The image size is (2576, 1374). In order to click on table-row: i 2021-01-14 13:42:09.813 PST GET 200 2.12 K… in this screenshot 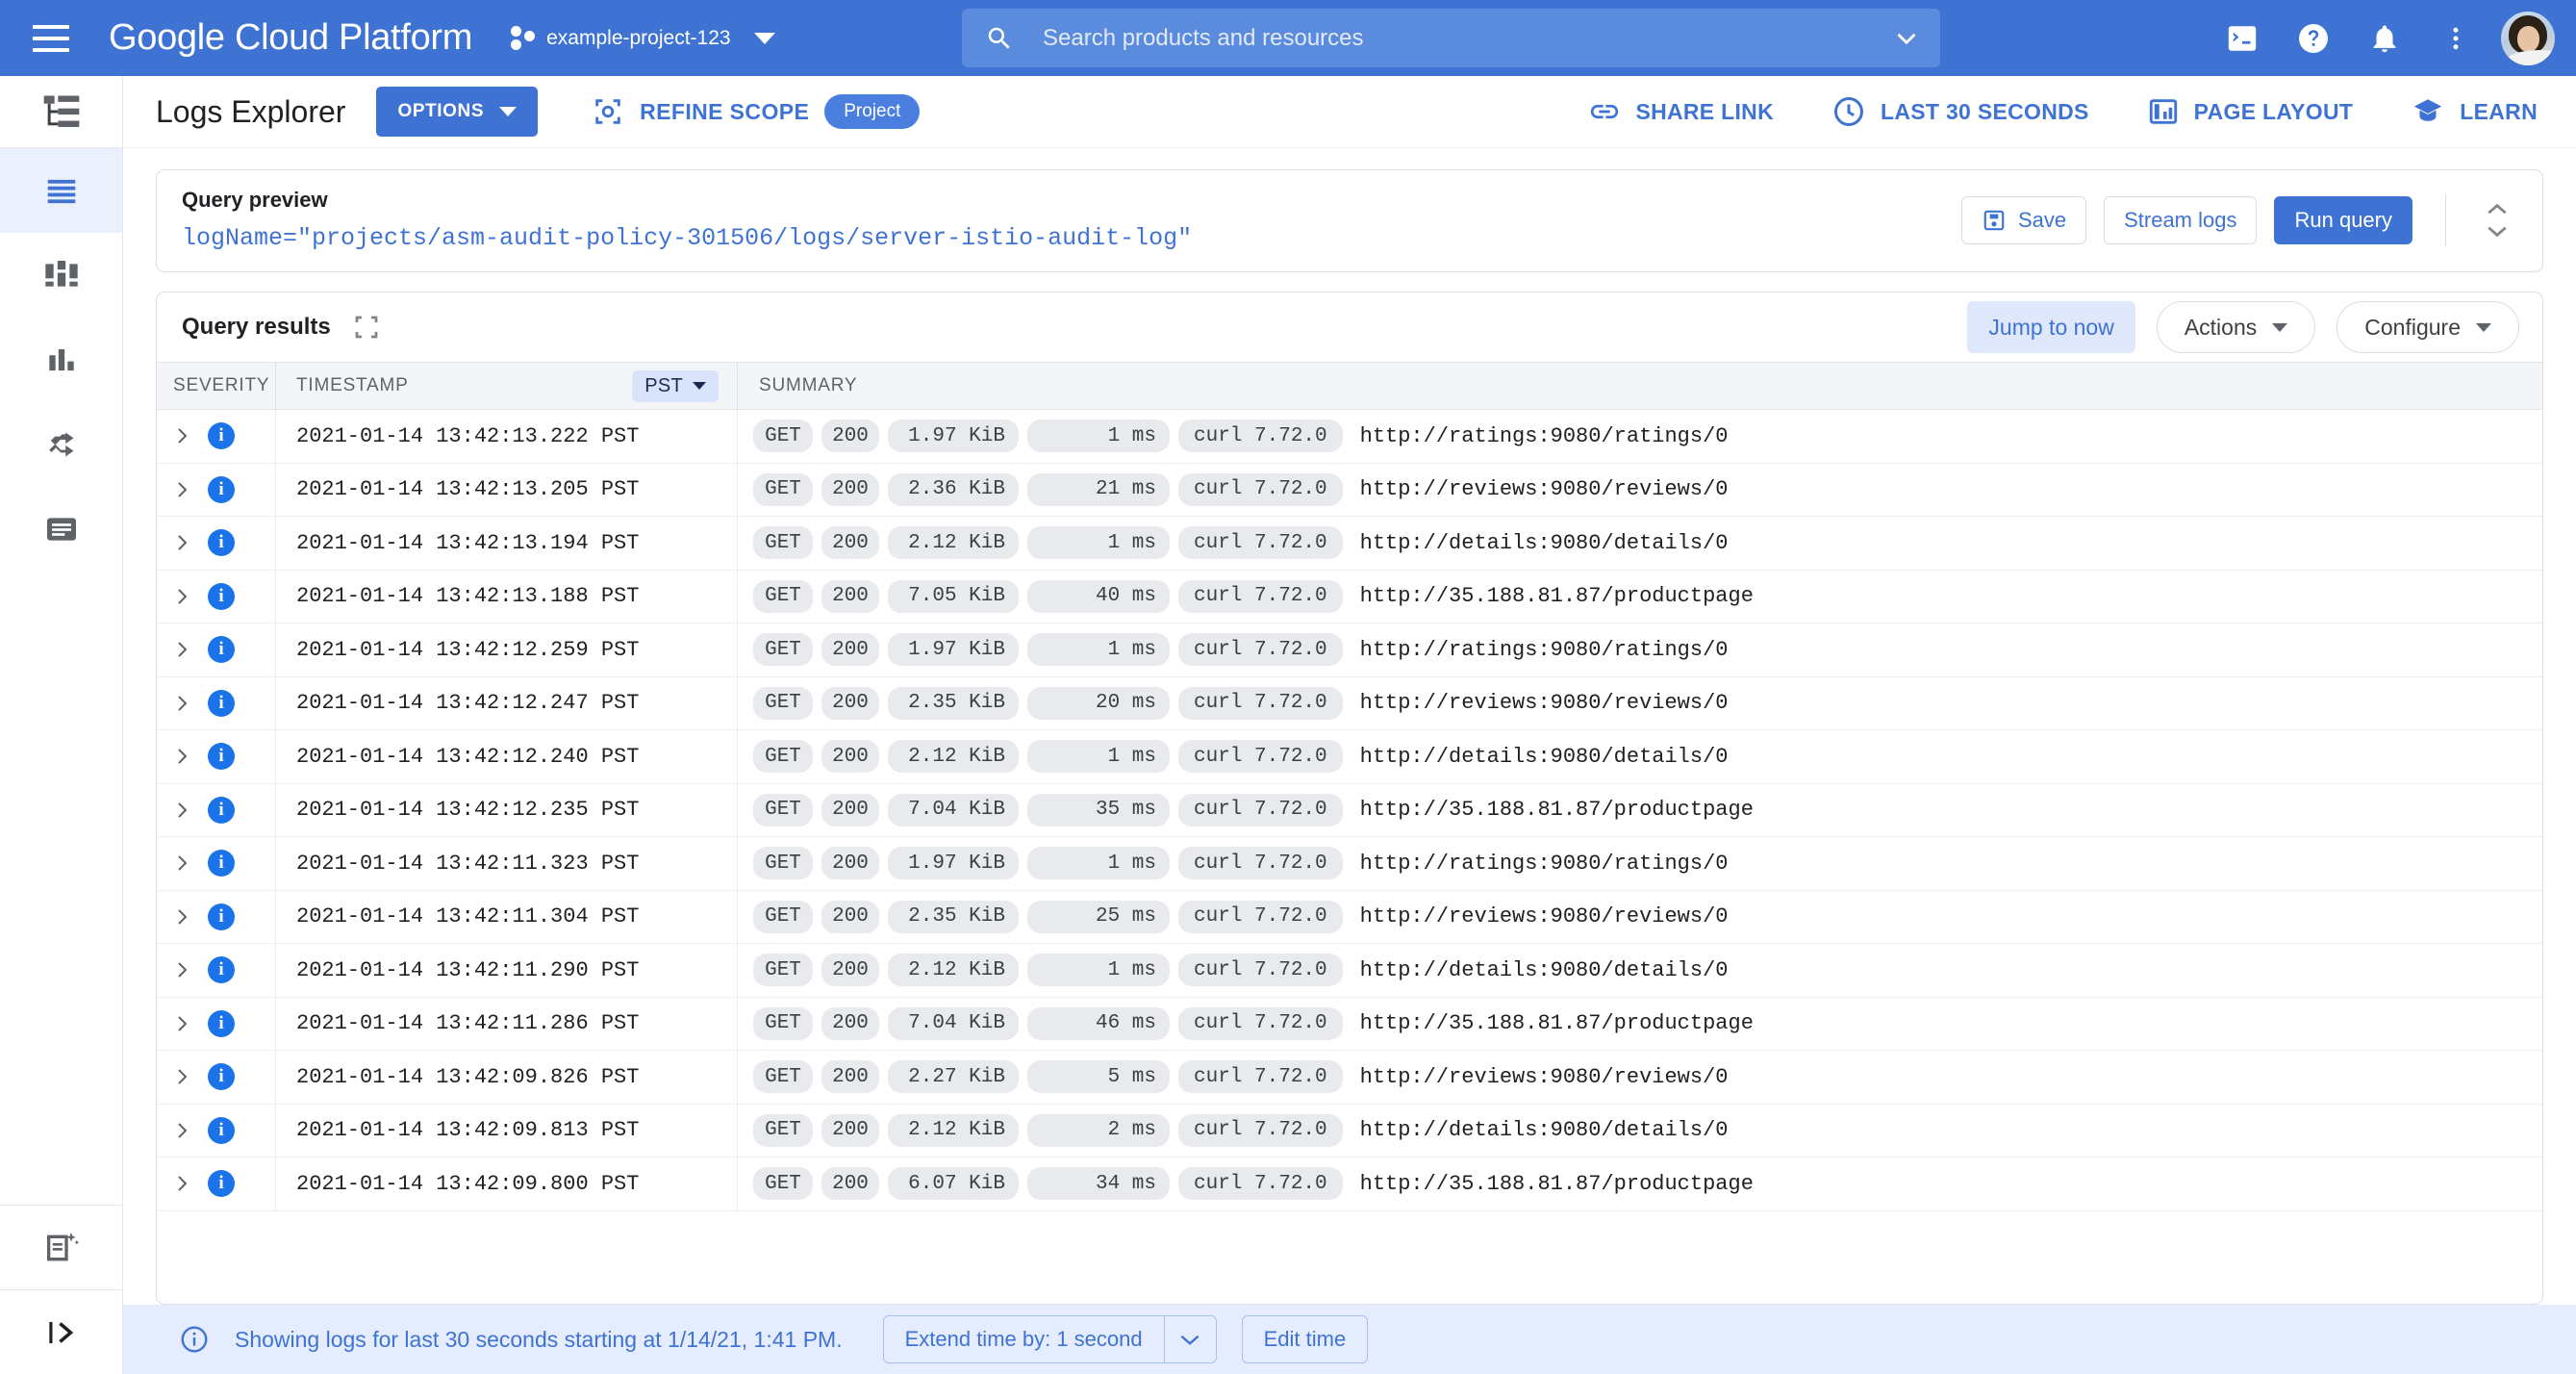, I will do `click(1349, 1131)`.